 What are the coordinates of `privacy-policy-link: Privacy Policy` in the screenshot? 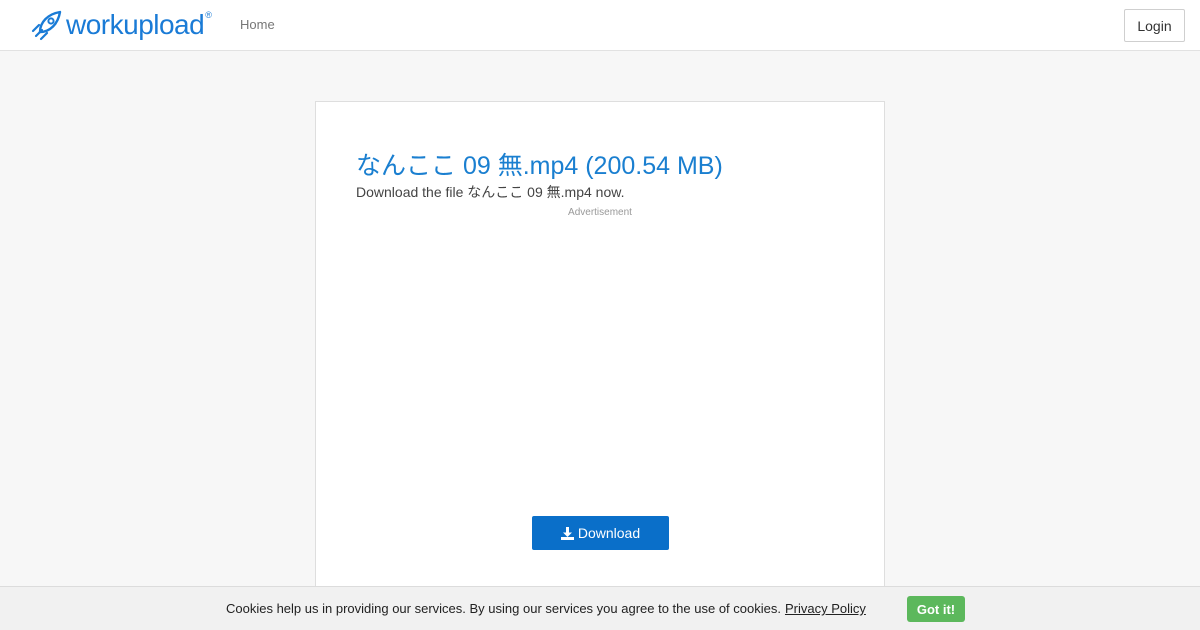 It's located at (825, 608).